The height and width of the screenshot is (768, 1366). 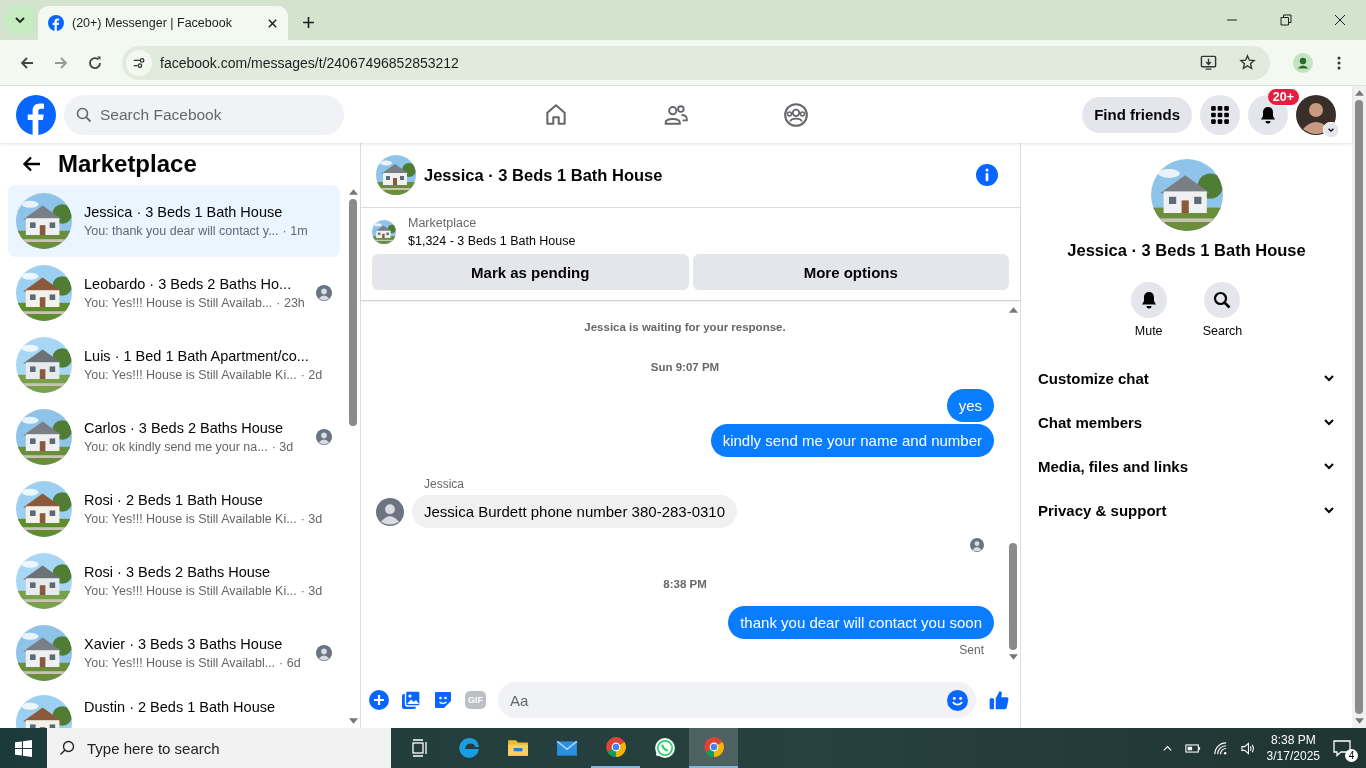 I want to click on mark-pending-button: Mark as pending, so click(x=530, y=272).